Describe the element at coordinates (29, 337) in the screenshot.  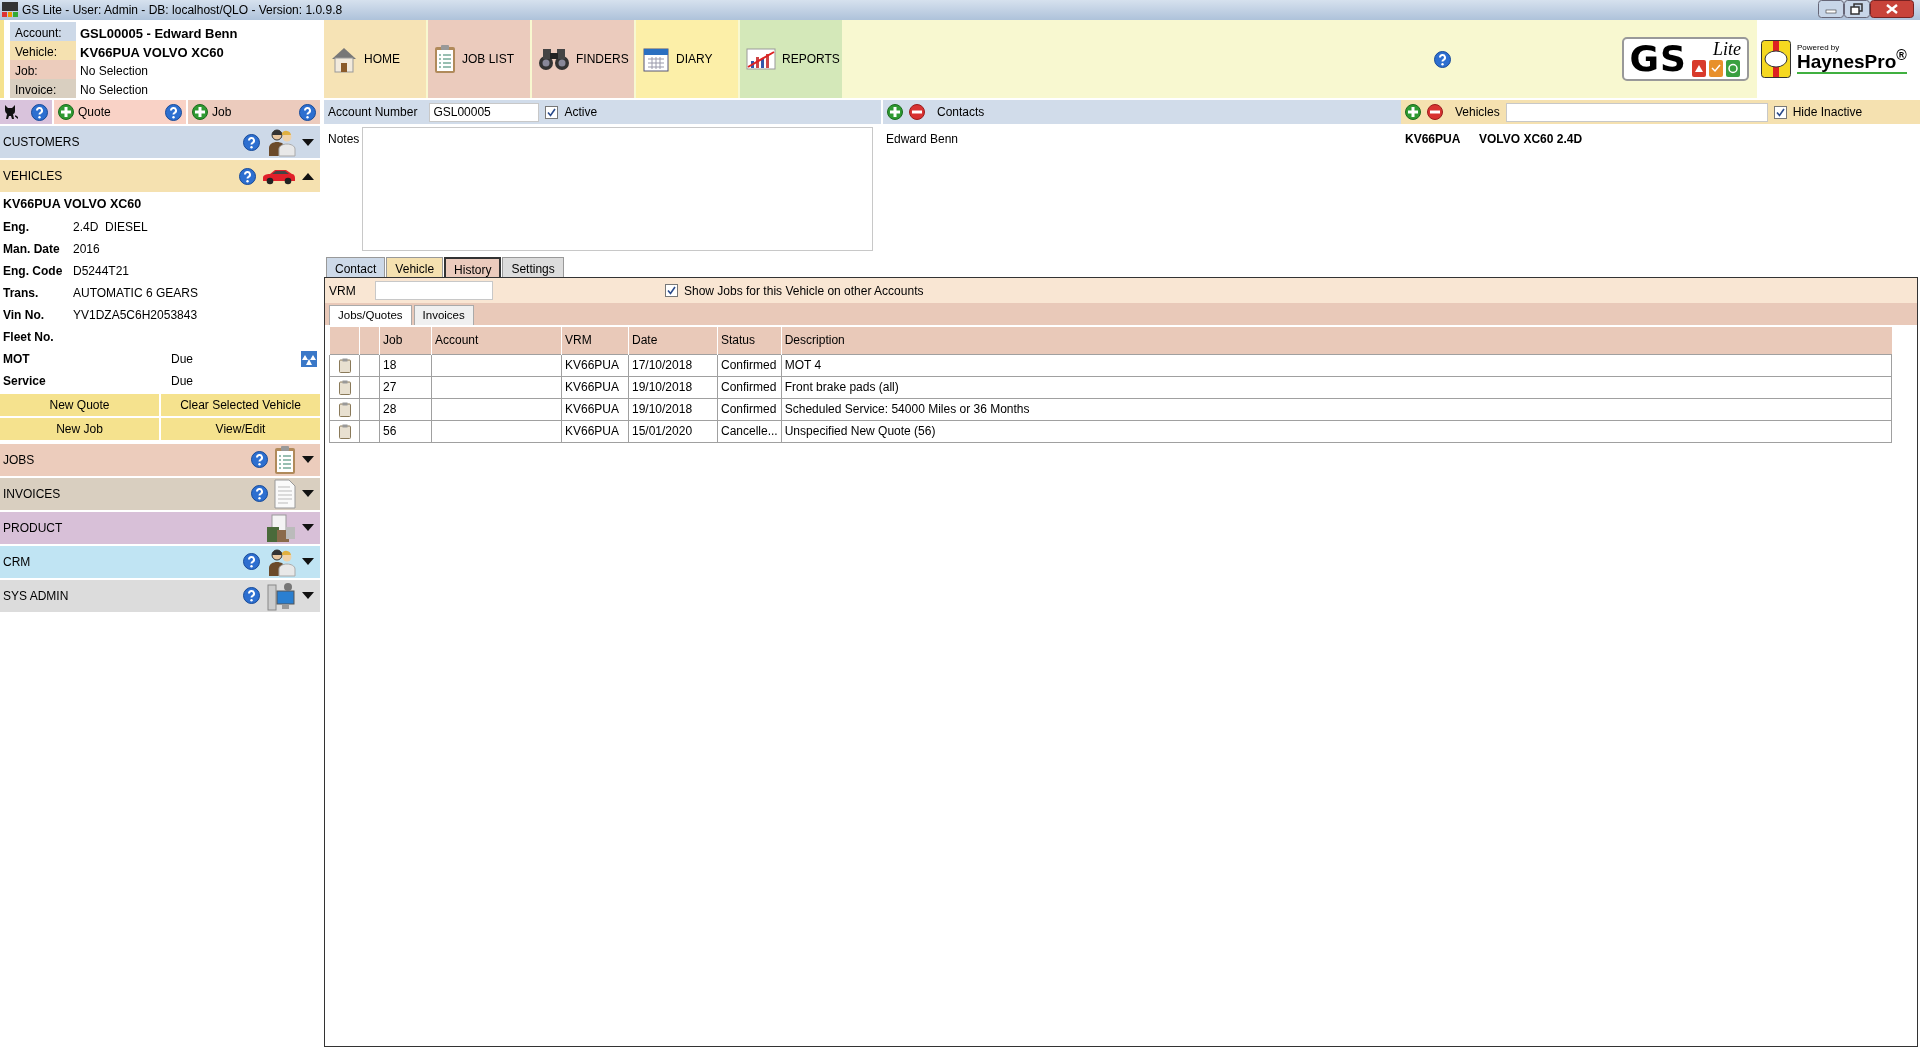
I see `field-label: Fleet No.` at that location.